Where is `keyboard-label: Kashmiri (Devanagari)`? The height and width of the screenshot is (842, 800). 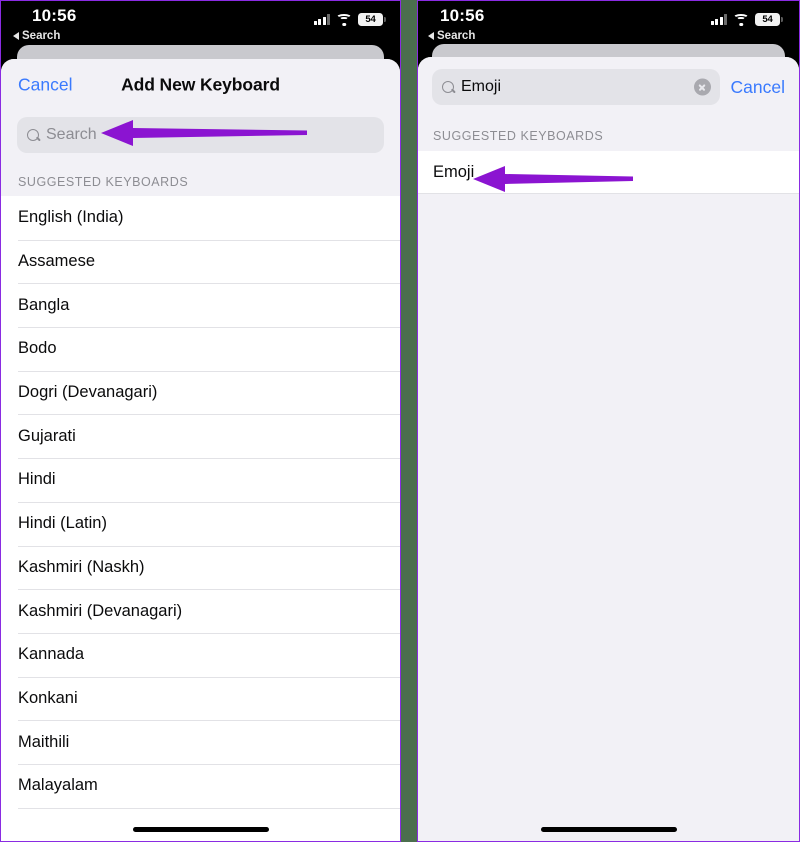
keyboard-label: Kashmiri (Devanagari) is located at coordinates (100, 610).